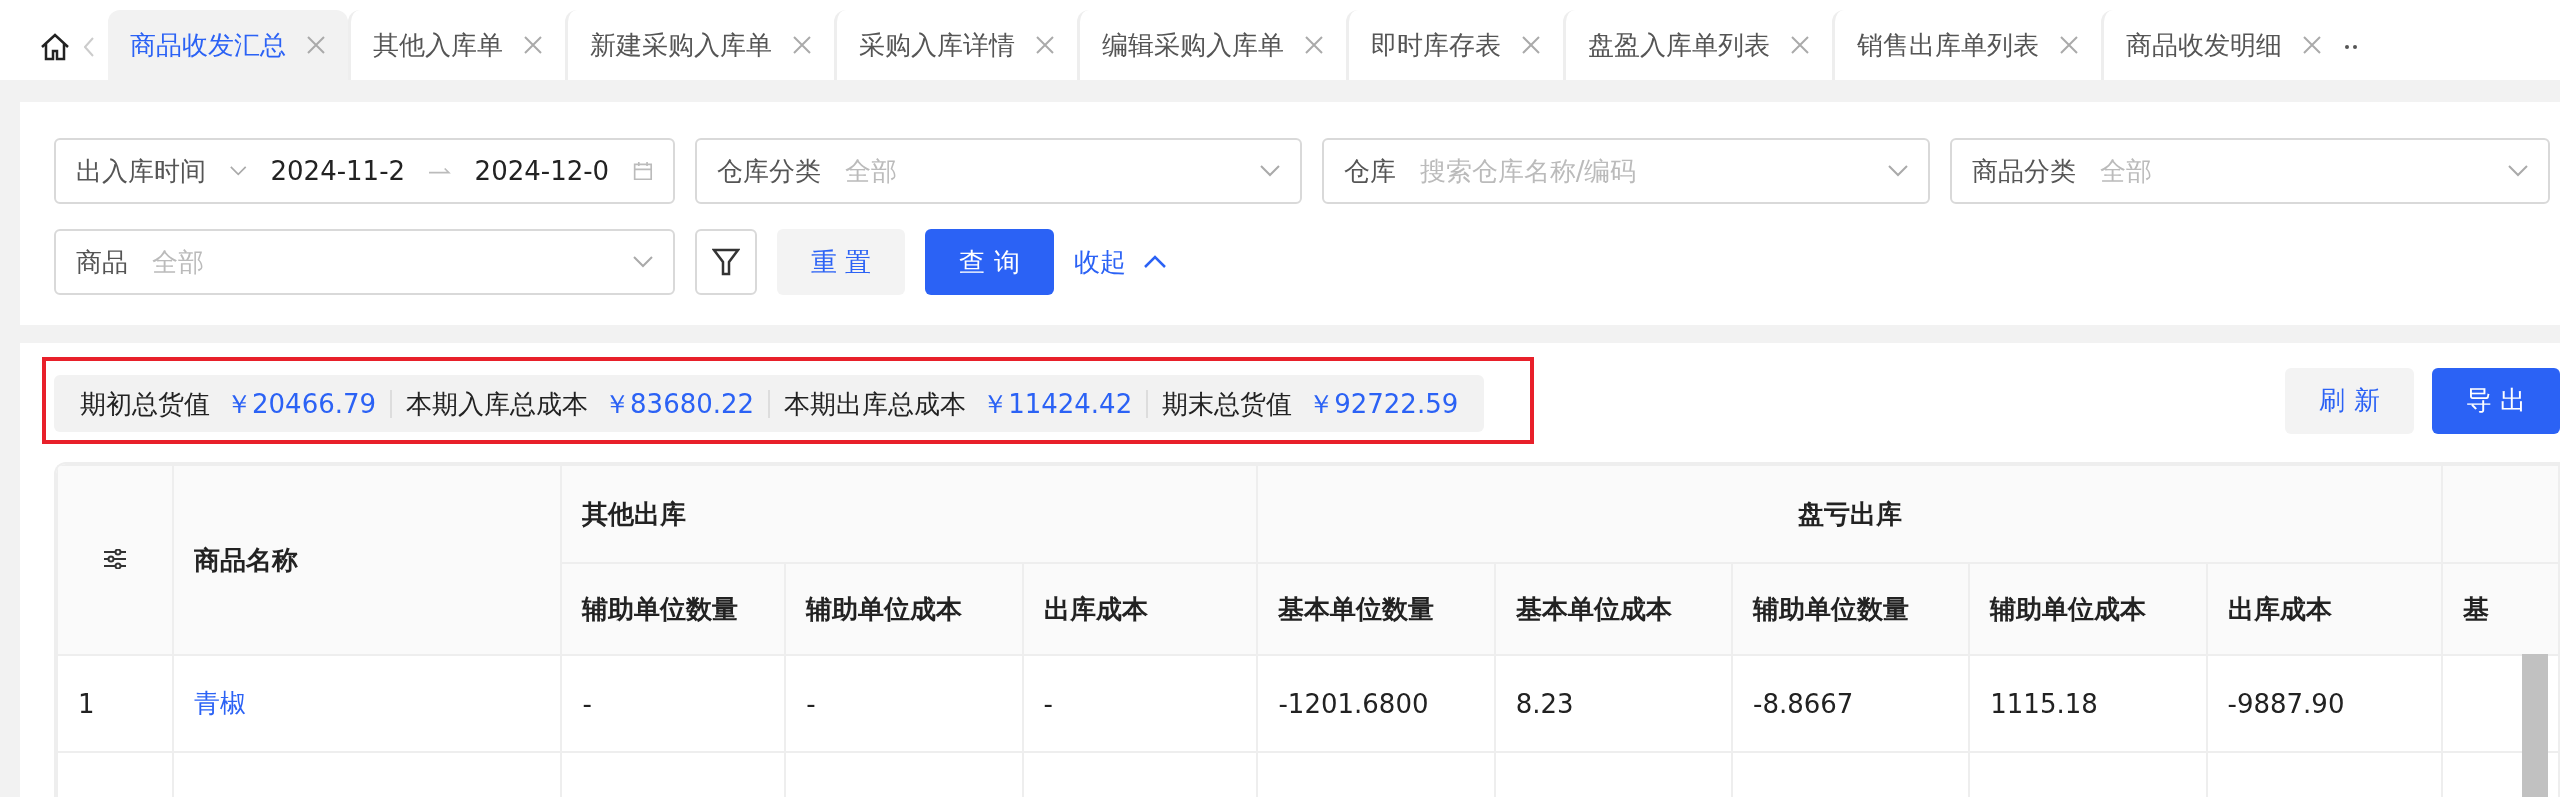 Image resolution: width=2560 pixels, height=797 pixels. Describe the element at coordinates (145, 403) in the screenshot. I see `summary-label: 期初总货值` at that location.